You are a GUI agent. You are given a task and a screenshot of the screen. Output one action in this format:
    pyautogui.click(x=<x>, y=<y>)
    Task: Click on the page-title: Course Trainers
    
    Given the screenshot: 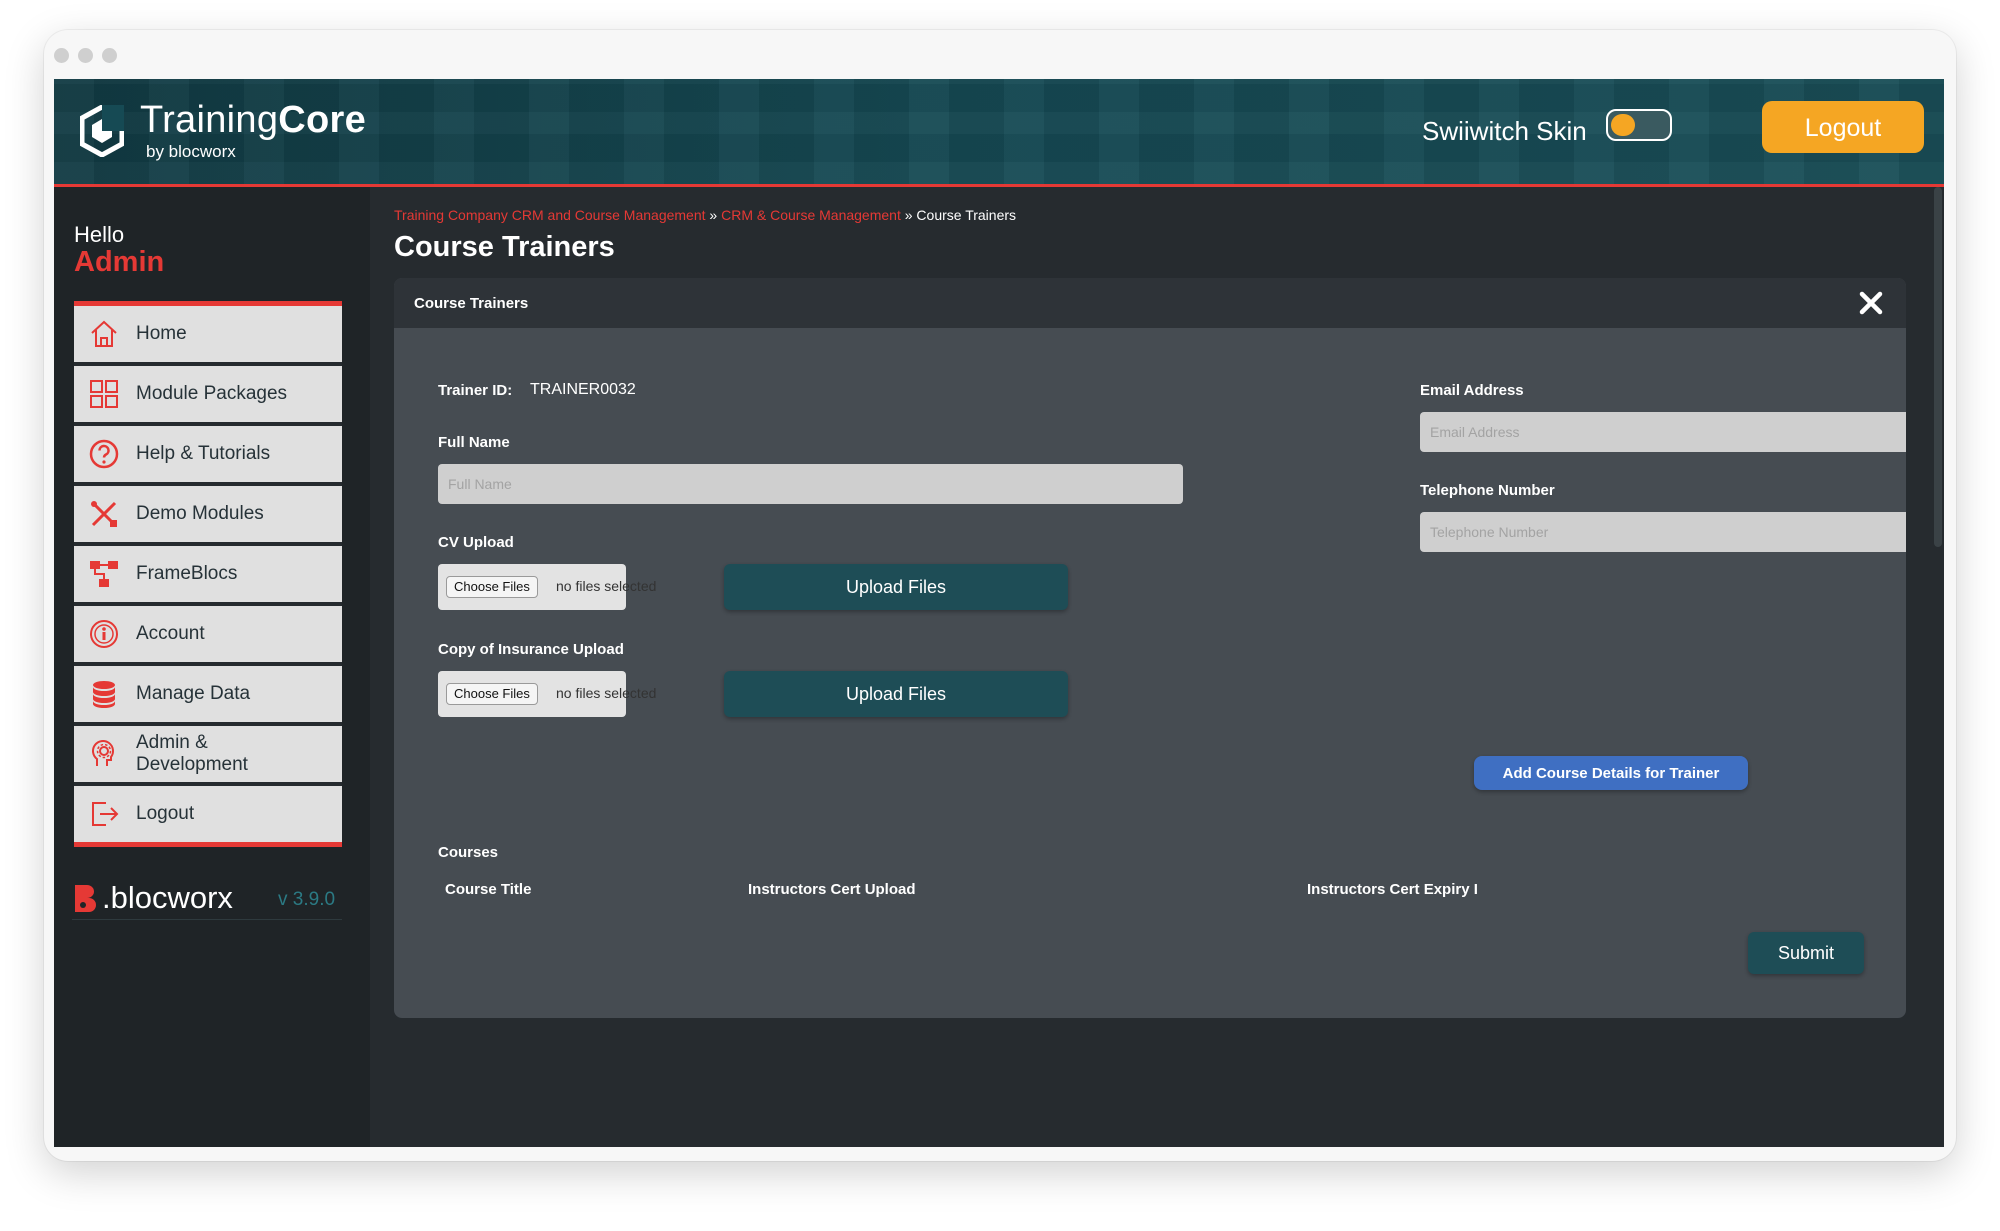 What is the action you would take?
    pyautogui.click(x=504, y=247)
    